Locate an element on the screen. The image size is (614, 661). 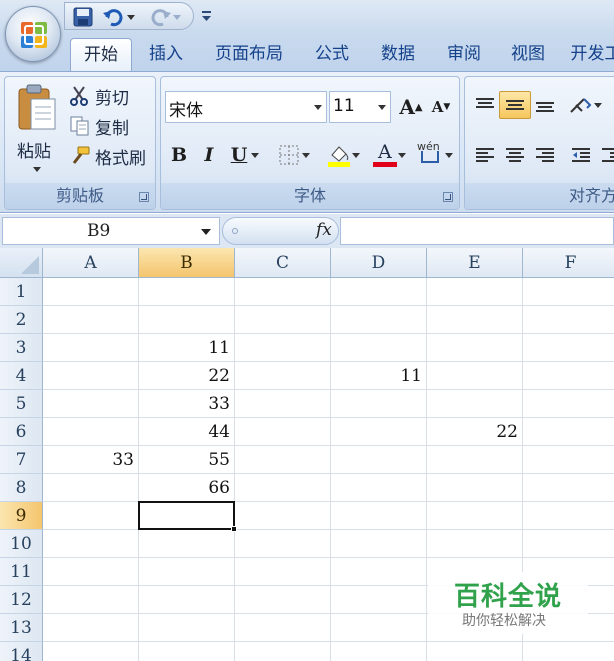
font-dialog-launcher-icon is located at coordinates (448, 197).